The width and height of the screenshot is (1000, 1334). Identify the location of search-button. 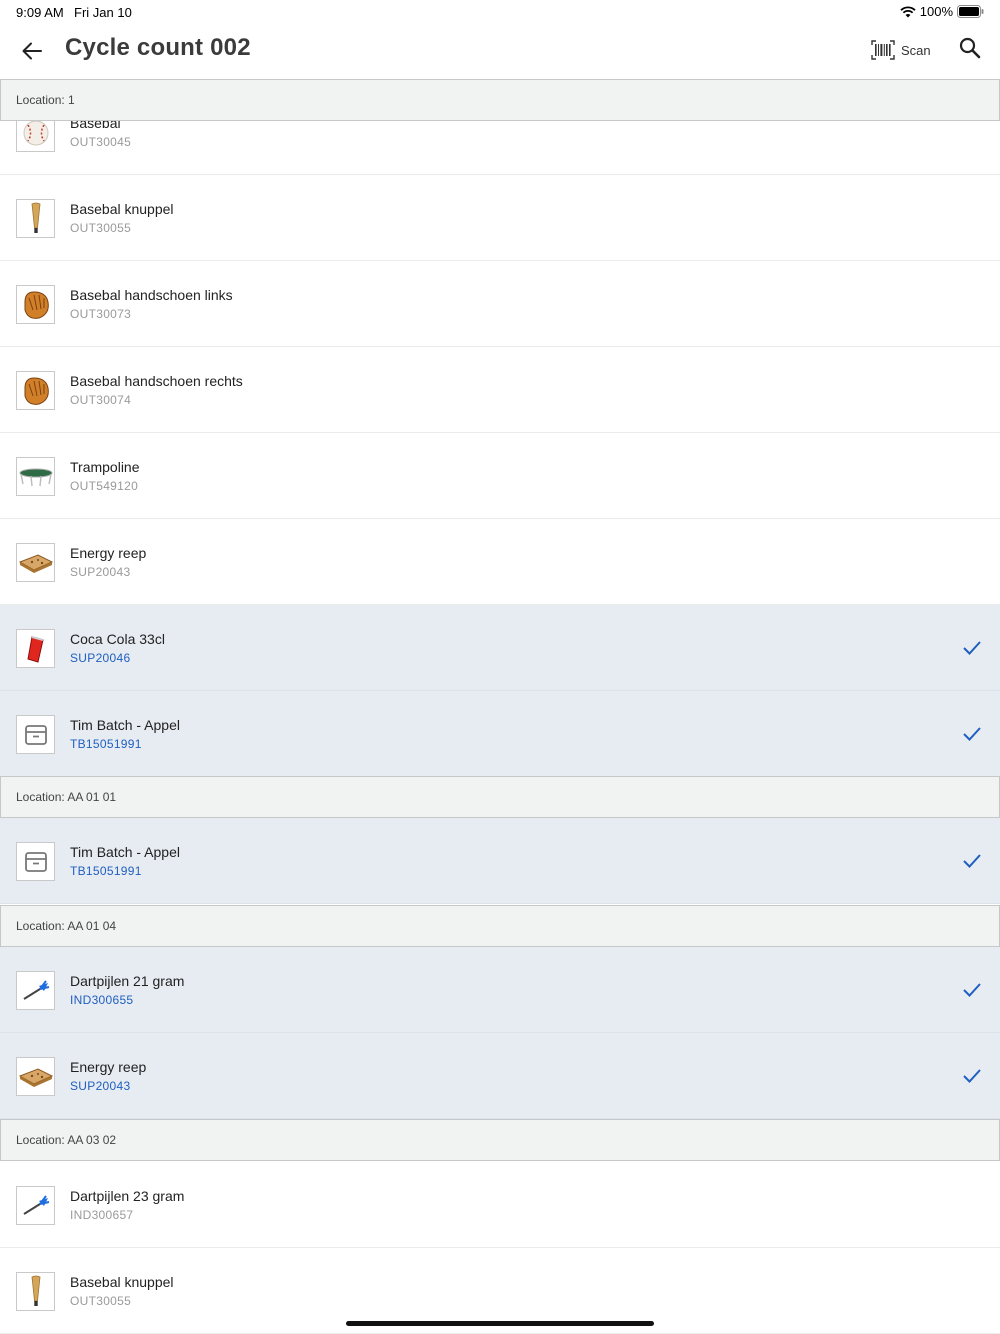
(971, 49).